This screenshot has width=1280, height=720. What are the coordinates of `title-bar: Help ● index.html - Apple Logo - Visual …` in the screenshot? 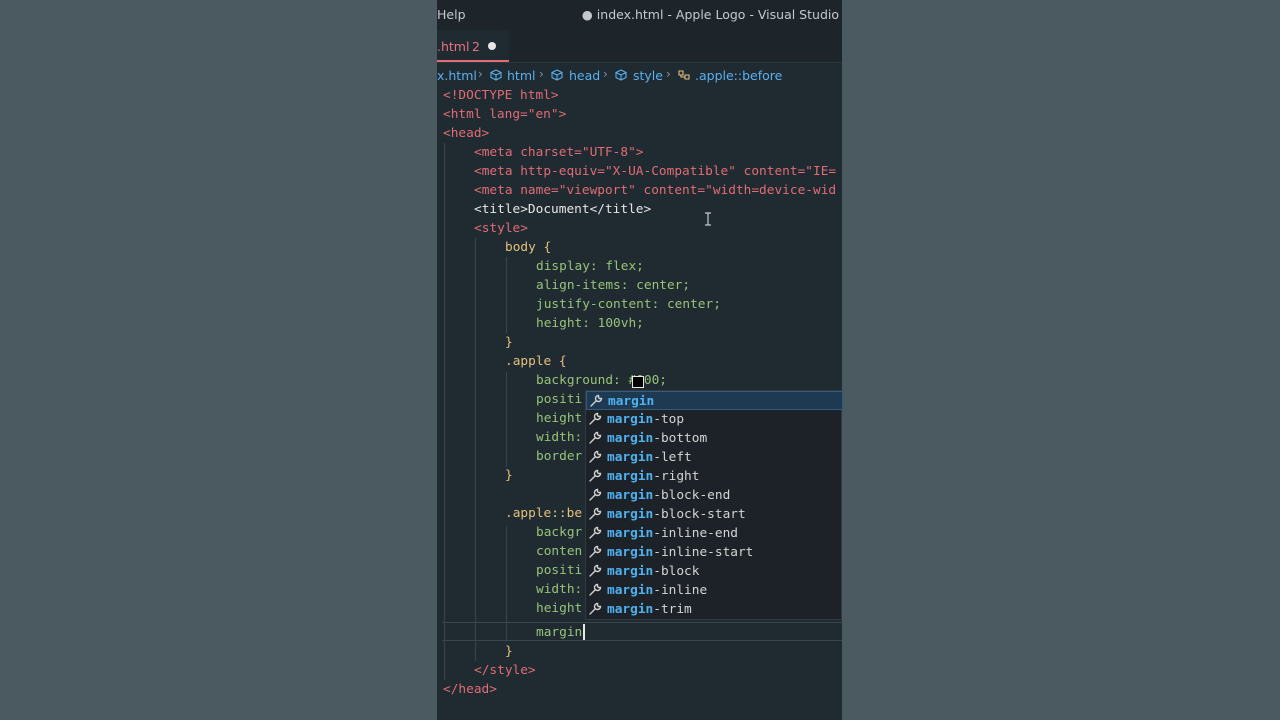 It's located at (639, 15).